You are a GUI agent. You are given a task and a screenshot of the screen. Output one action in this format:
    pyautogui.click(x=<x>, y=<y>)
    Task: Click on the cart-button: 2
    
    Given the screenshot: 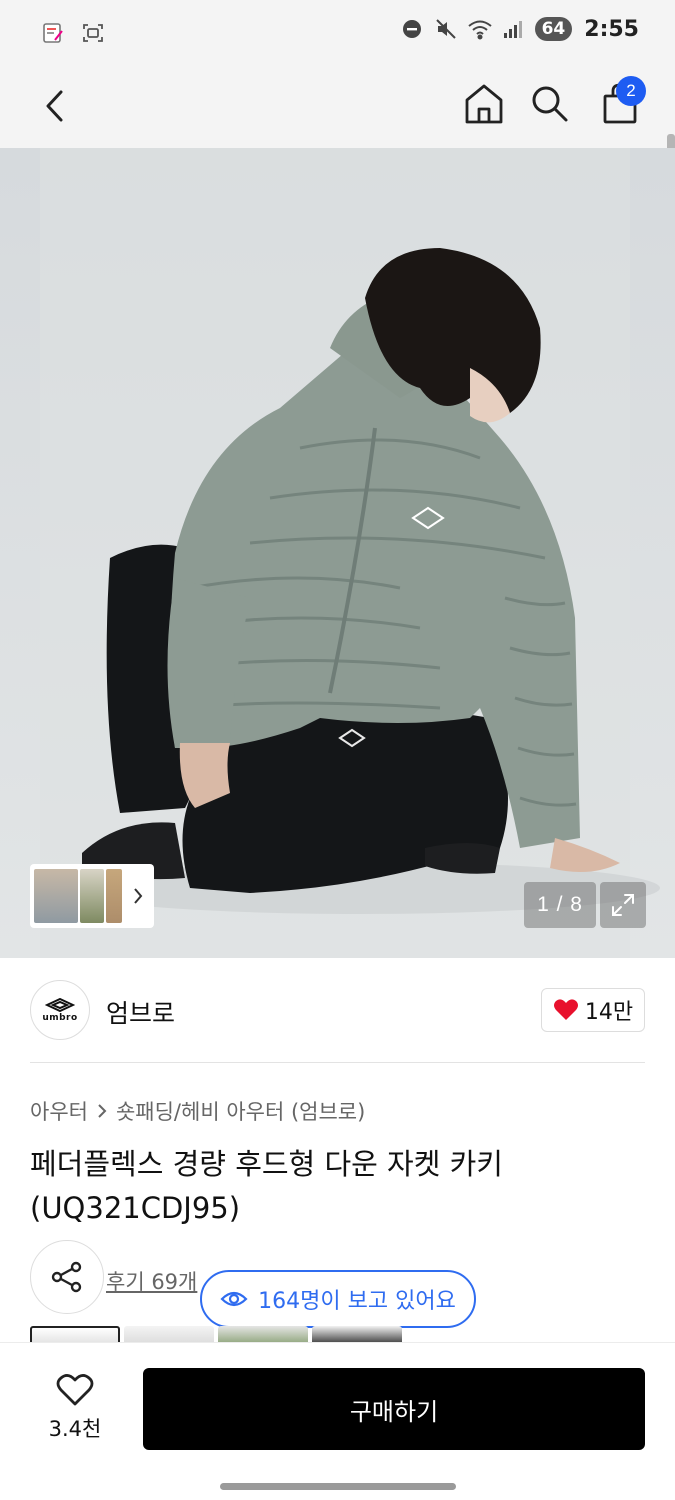 What is the action you would take?
    pyautogui.click(x=620, y=104)
    